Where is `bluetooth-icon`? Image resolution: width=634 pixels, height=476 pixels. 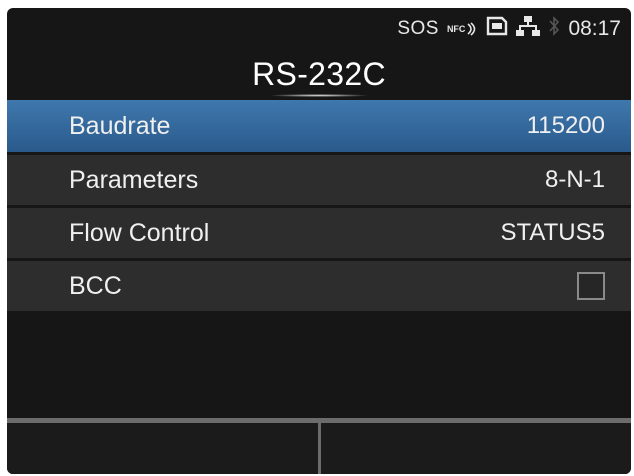 bluetooth-icon is located at coordinates (554, 29).